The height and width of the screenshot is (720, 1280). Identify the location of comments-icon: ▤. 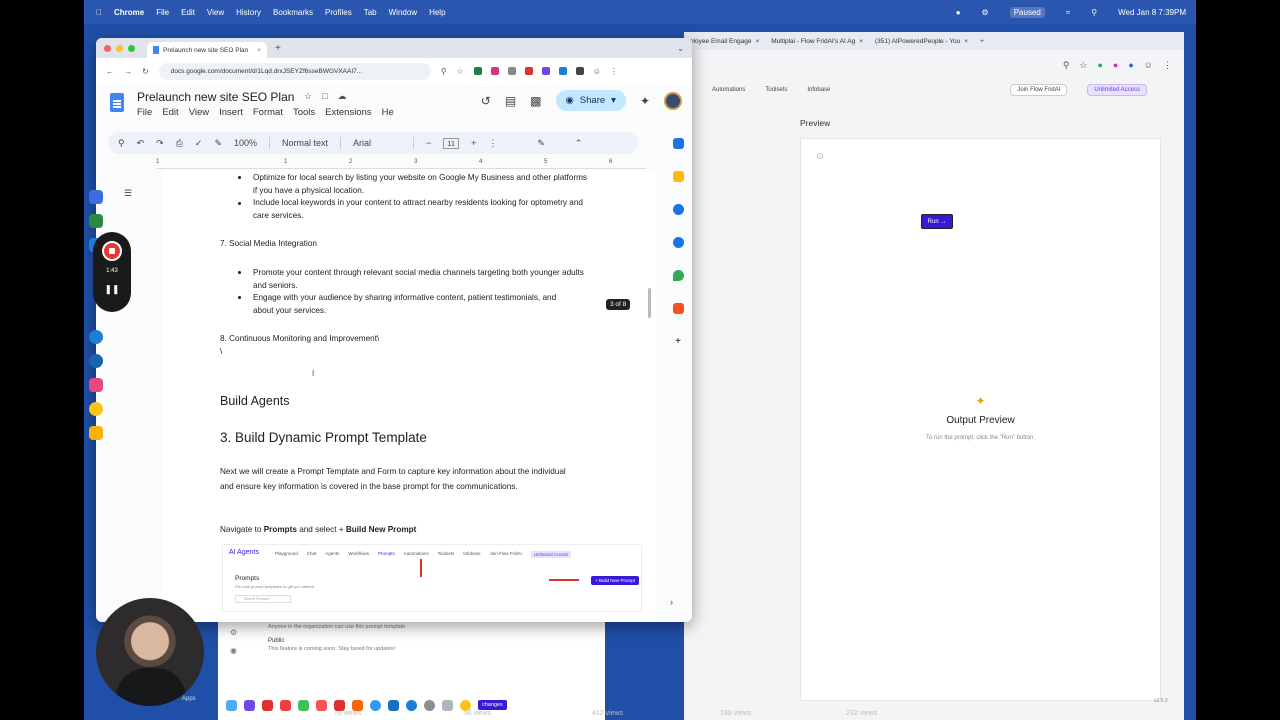
(510, 101).